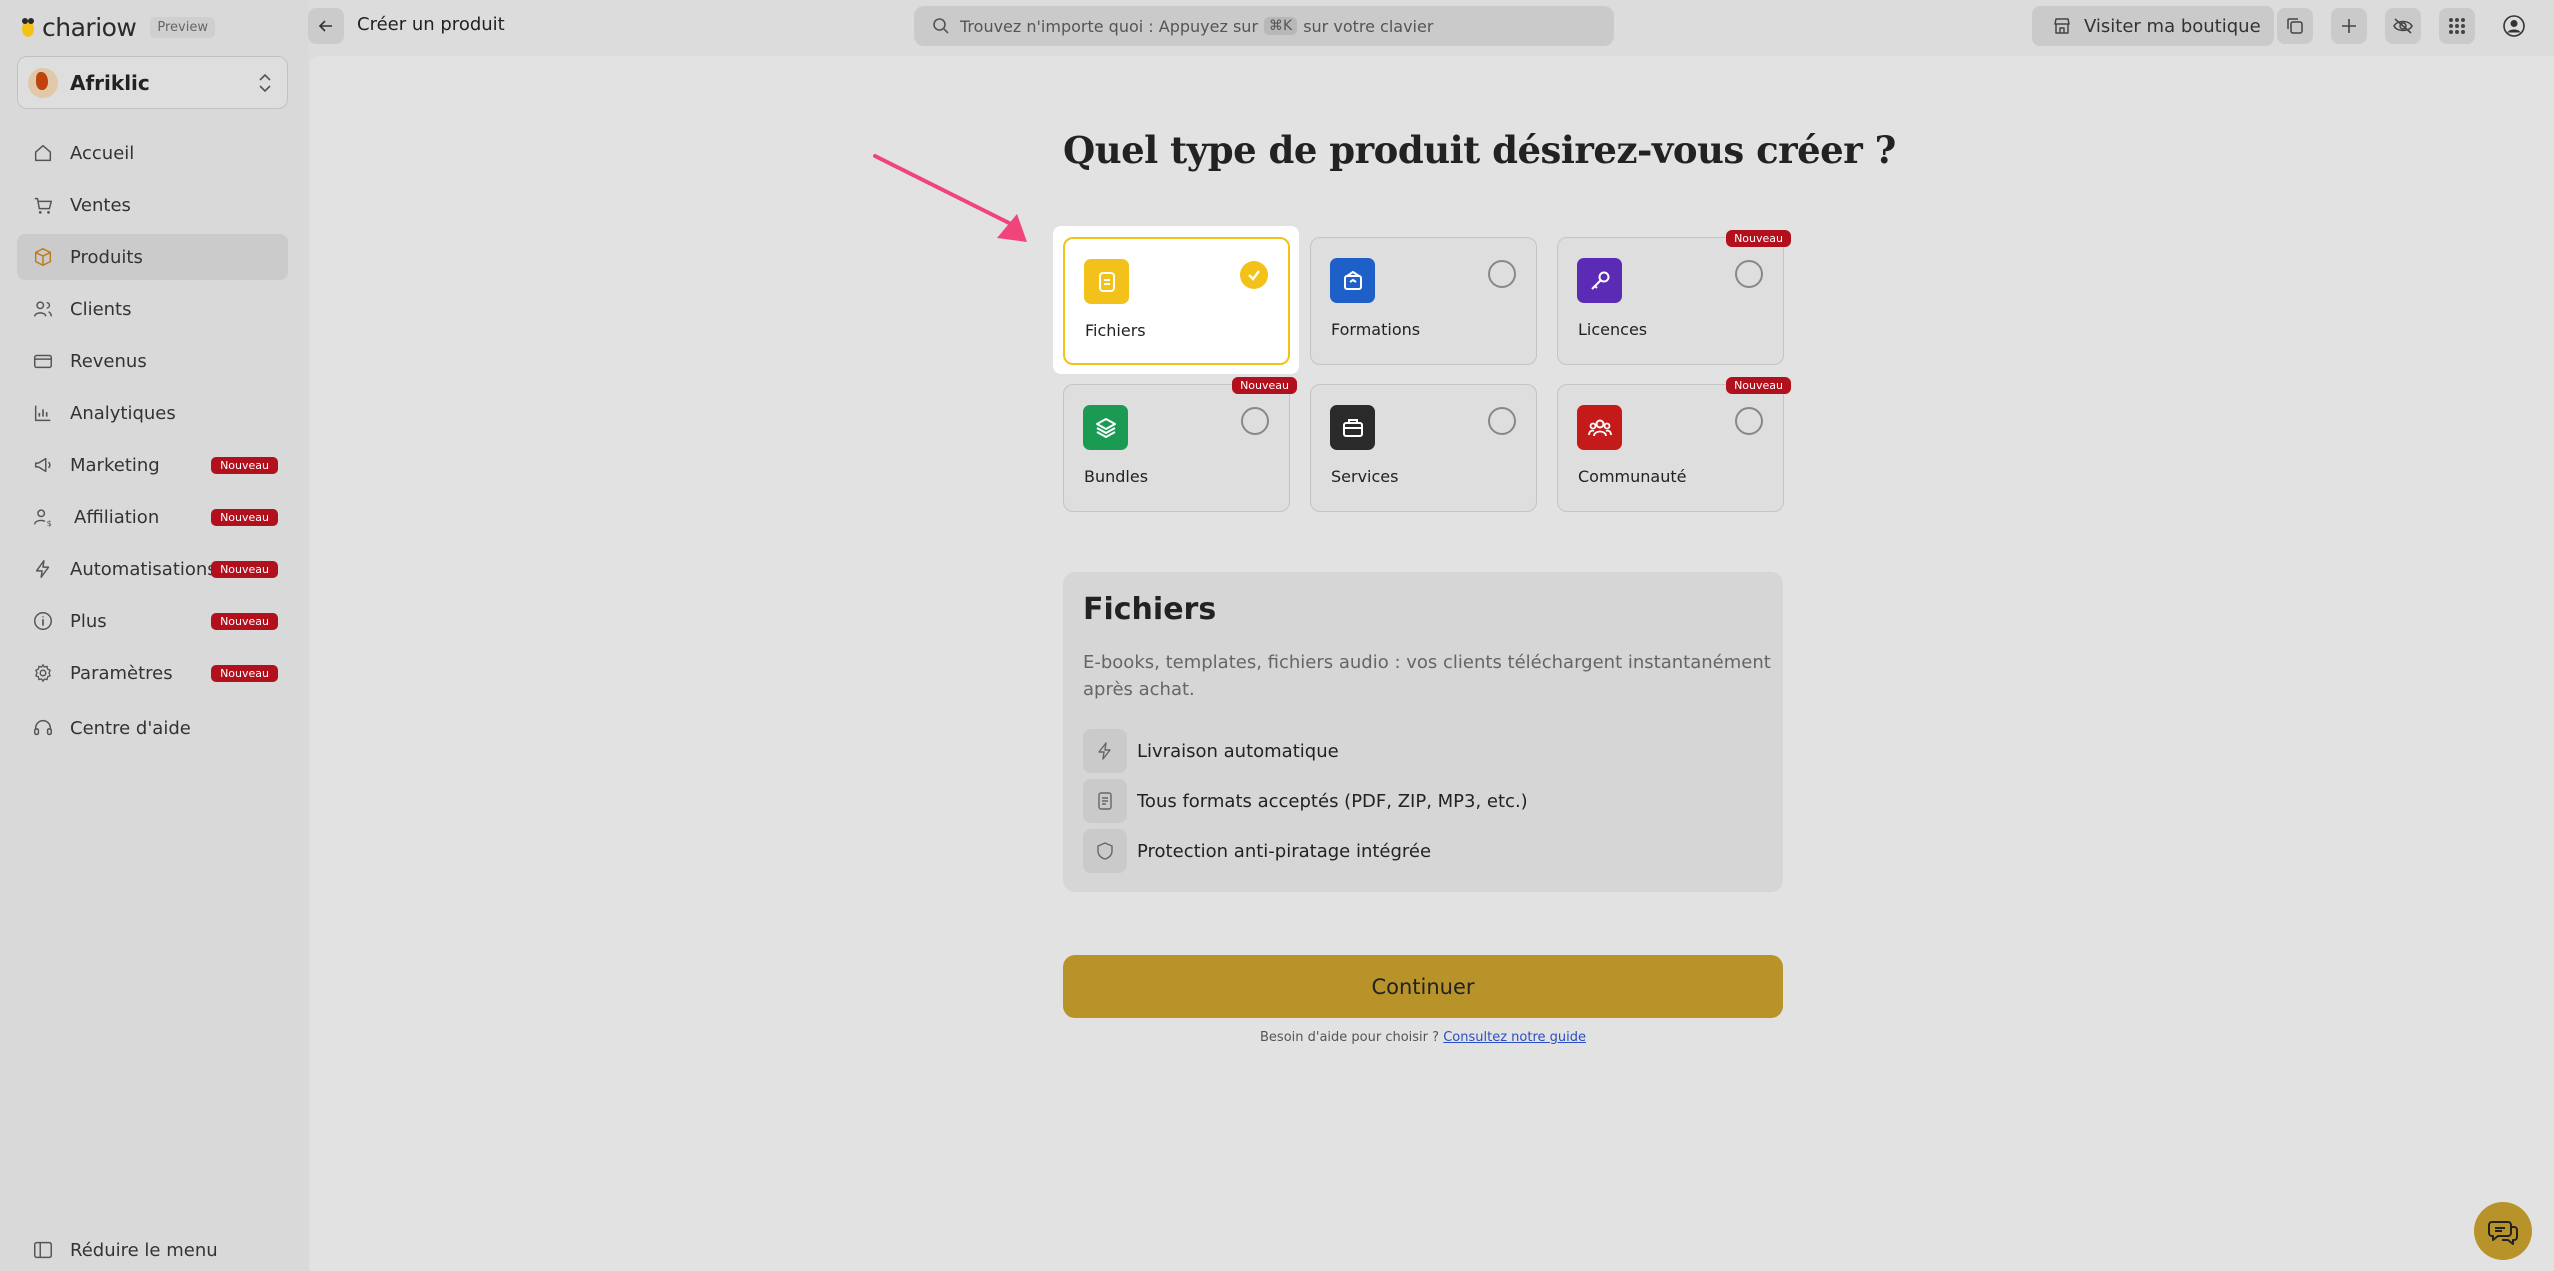  What do you see at coordinates (1423, 986) in the screenshot?
I see `continue-button: Continuer` at bounding box center [1423, 986].